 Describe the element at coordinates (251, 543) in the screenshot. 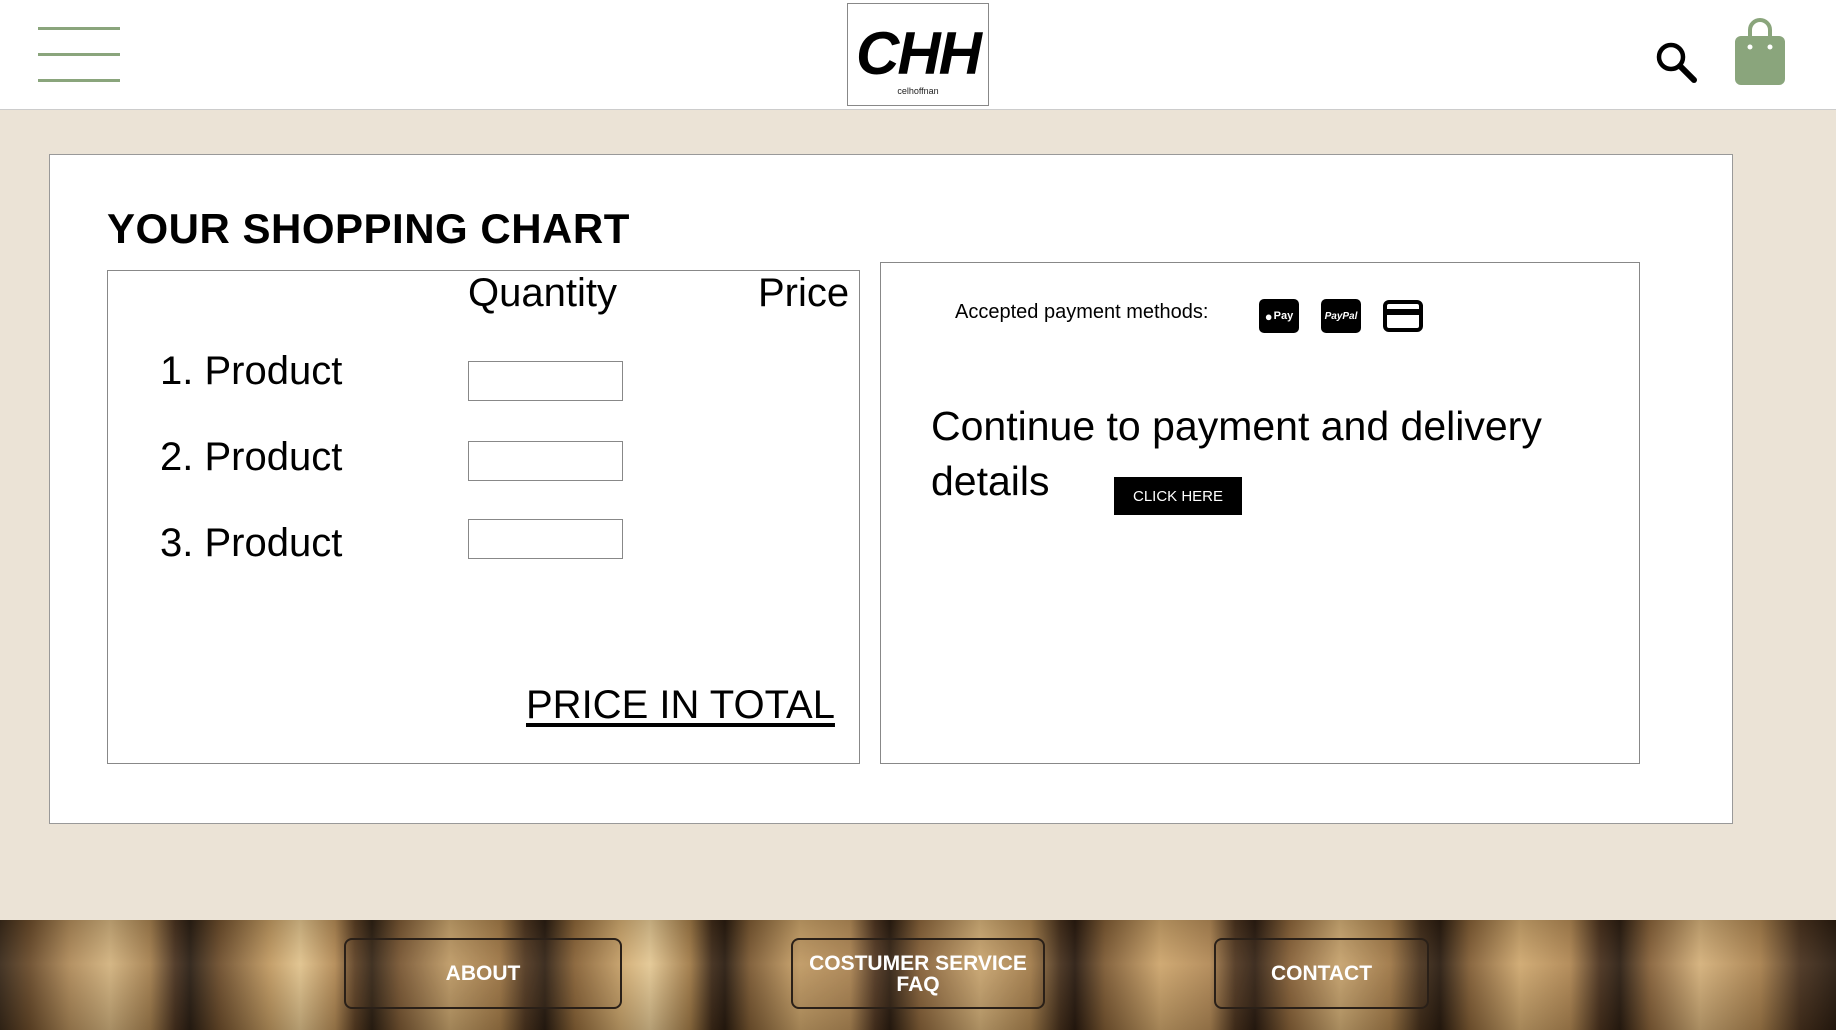

I see `product-label-3: 3. Product` at that location.